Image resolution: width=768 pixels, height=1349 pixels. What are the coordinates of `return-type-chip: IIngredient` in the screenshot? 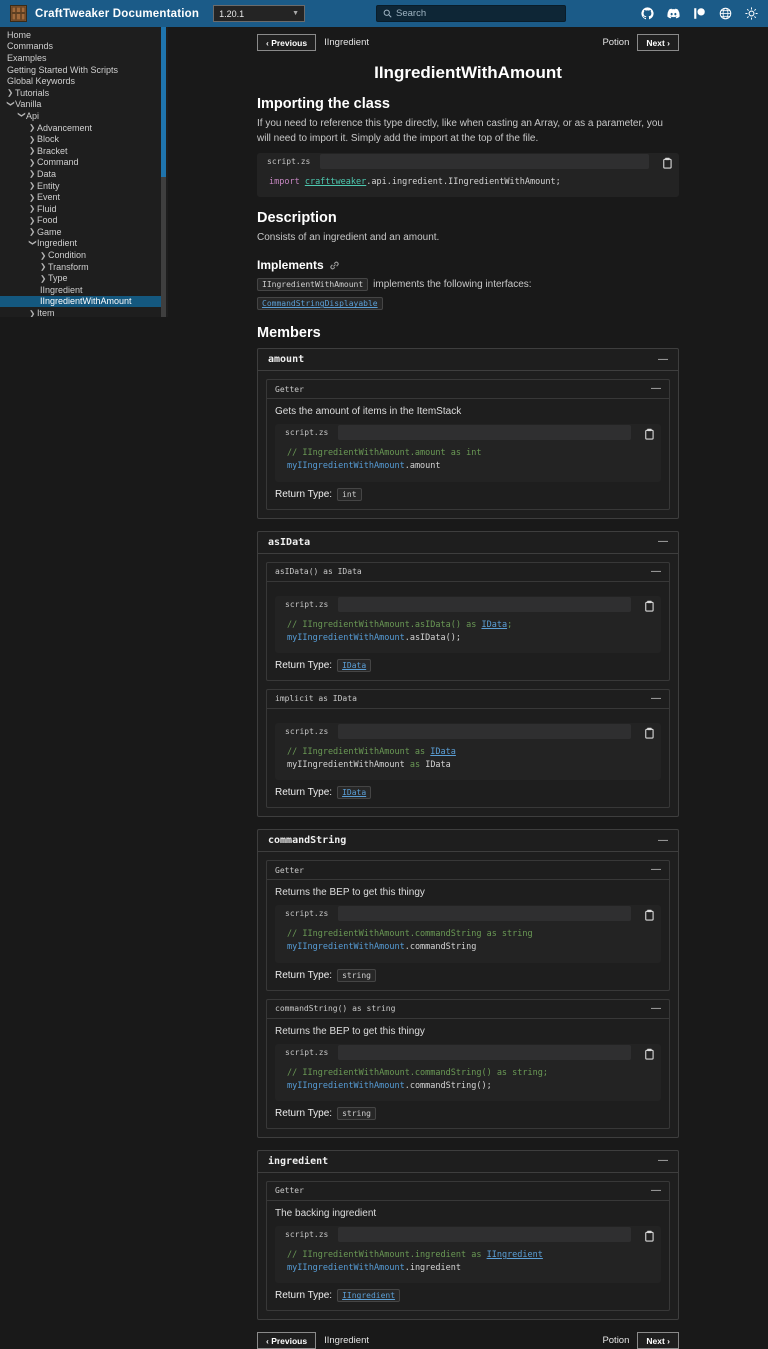 It's located at (369, 1296).